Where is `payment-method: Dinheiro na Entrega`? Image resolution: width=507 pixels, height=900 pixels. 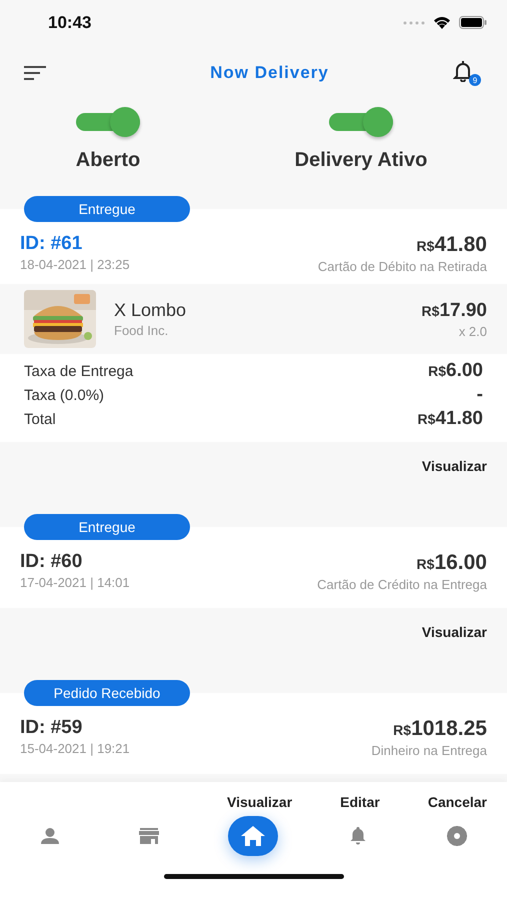 payment-method: Dinheiro na Entrega is located at coordinates (429, 750).